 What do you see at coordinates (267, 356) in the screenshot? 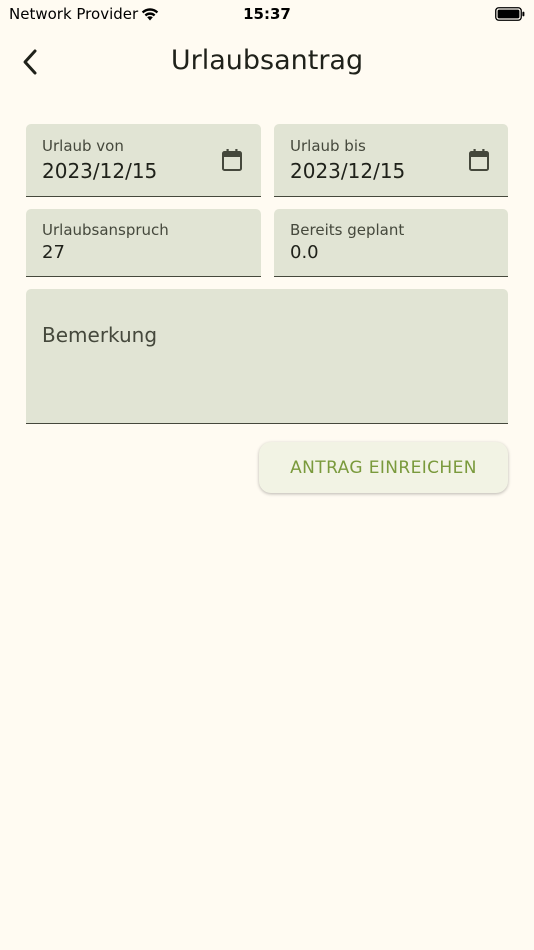
I see `remark-field: Bemerkung` at bounding box center [267, 356].